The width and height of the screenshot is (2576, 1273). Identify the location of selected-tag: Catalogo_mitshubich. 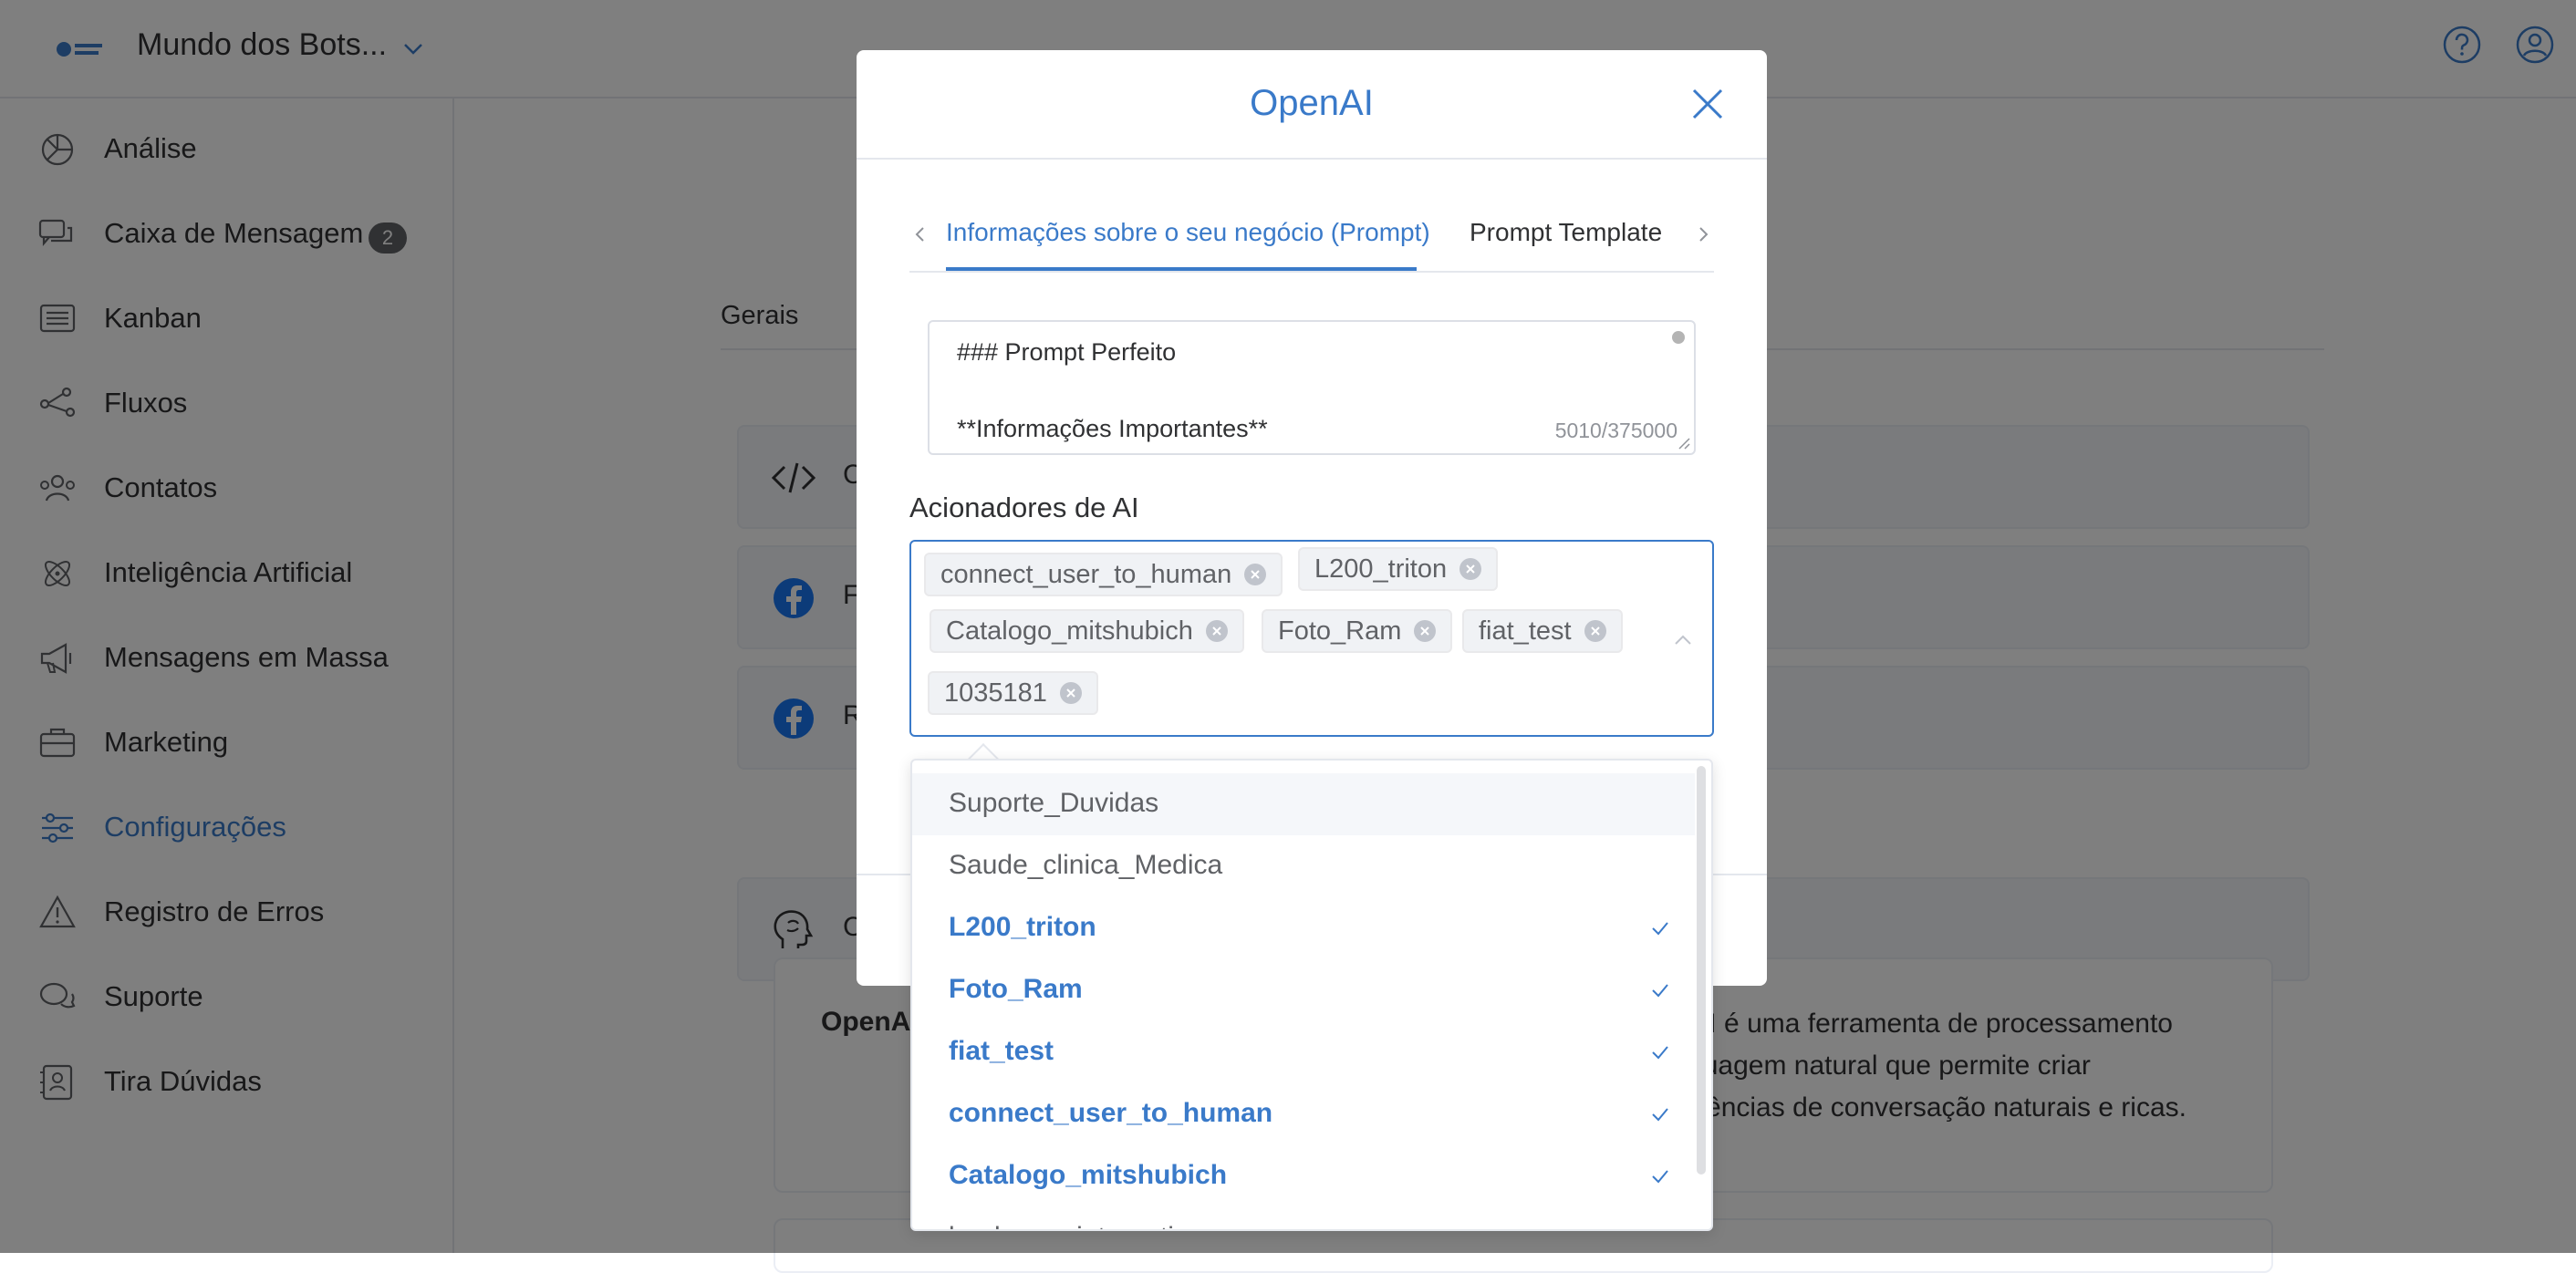
(1087, 631).